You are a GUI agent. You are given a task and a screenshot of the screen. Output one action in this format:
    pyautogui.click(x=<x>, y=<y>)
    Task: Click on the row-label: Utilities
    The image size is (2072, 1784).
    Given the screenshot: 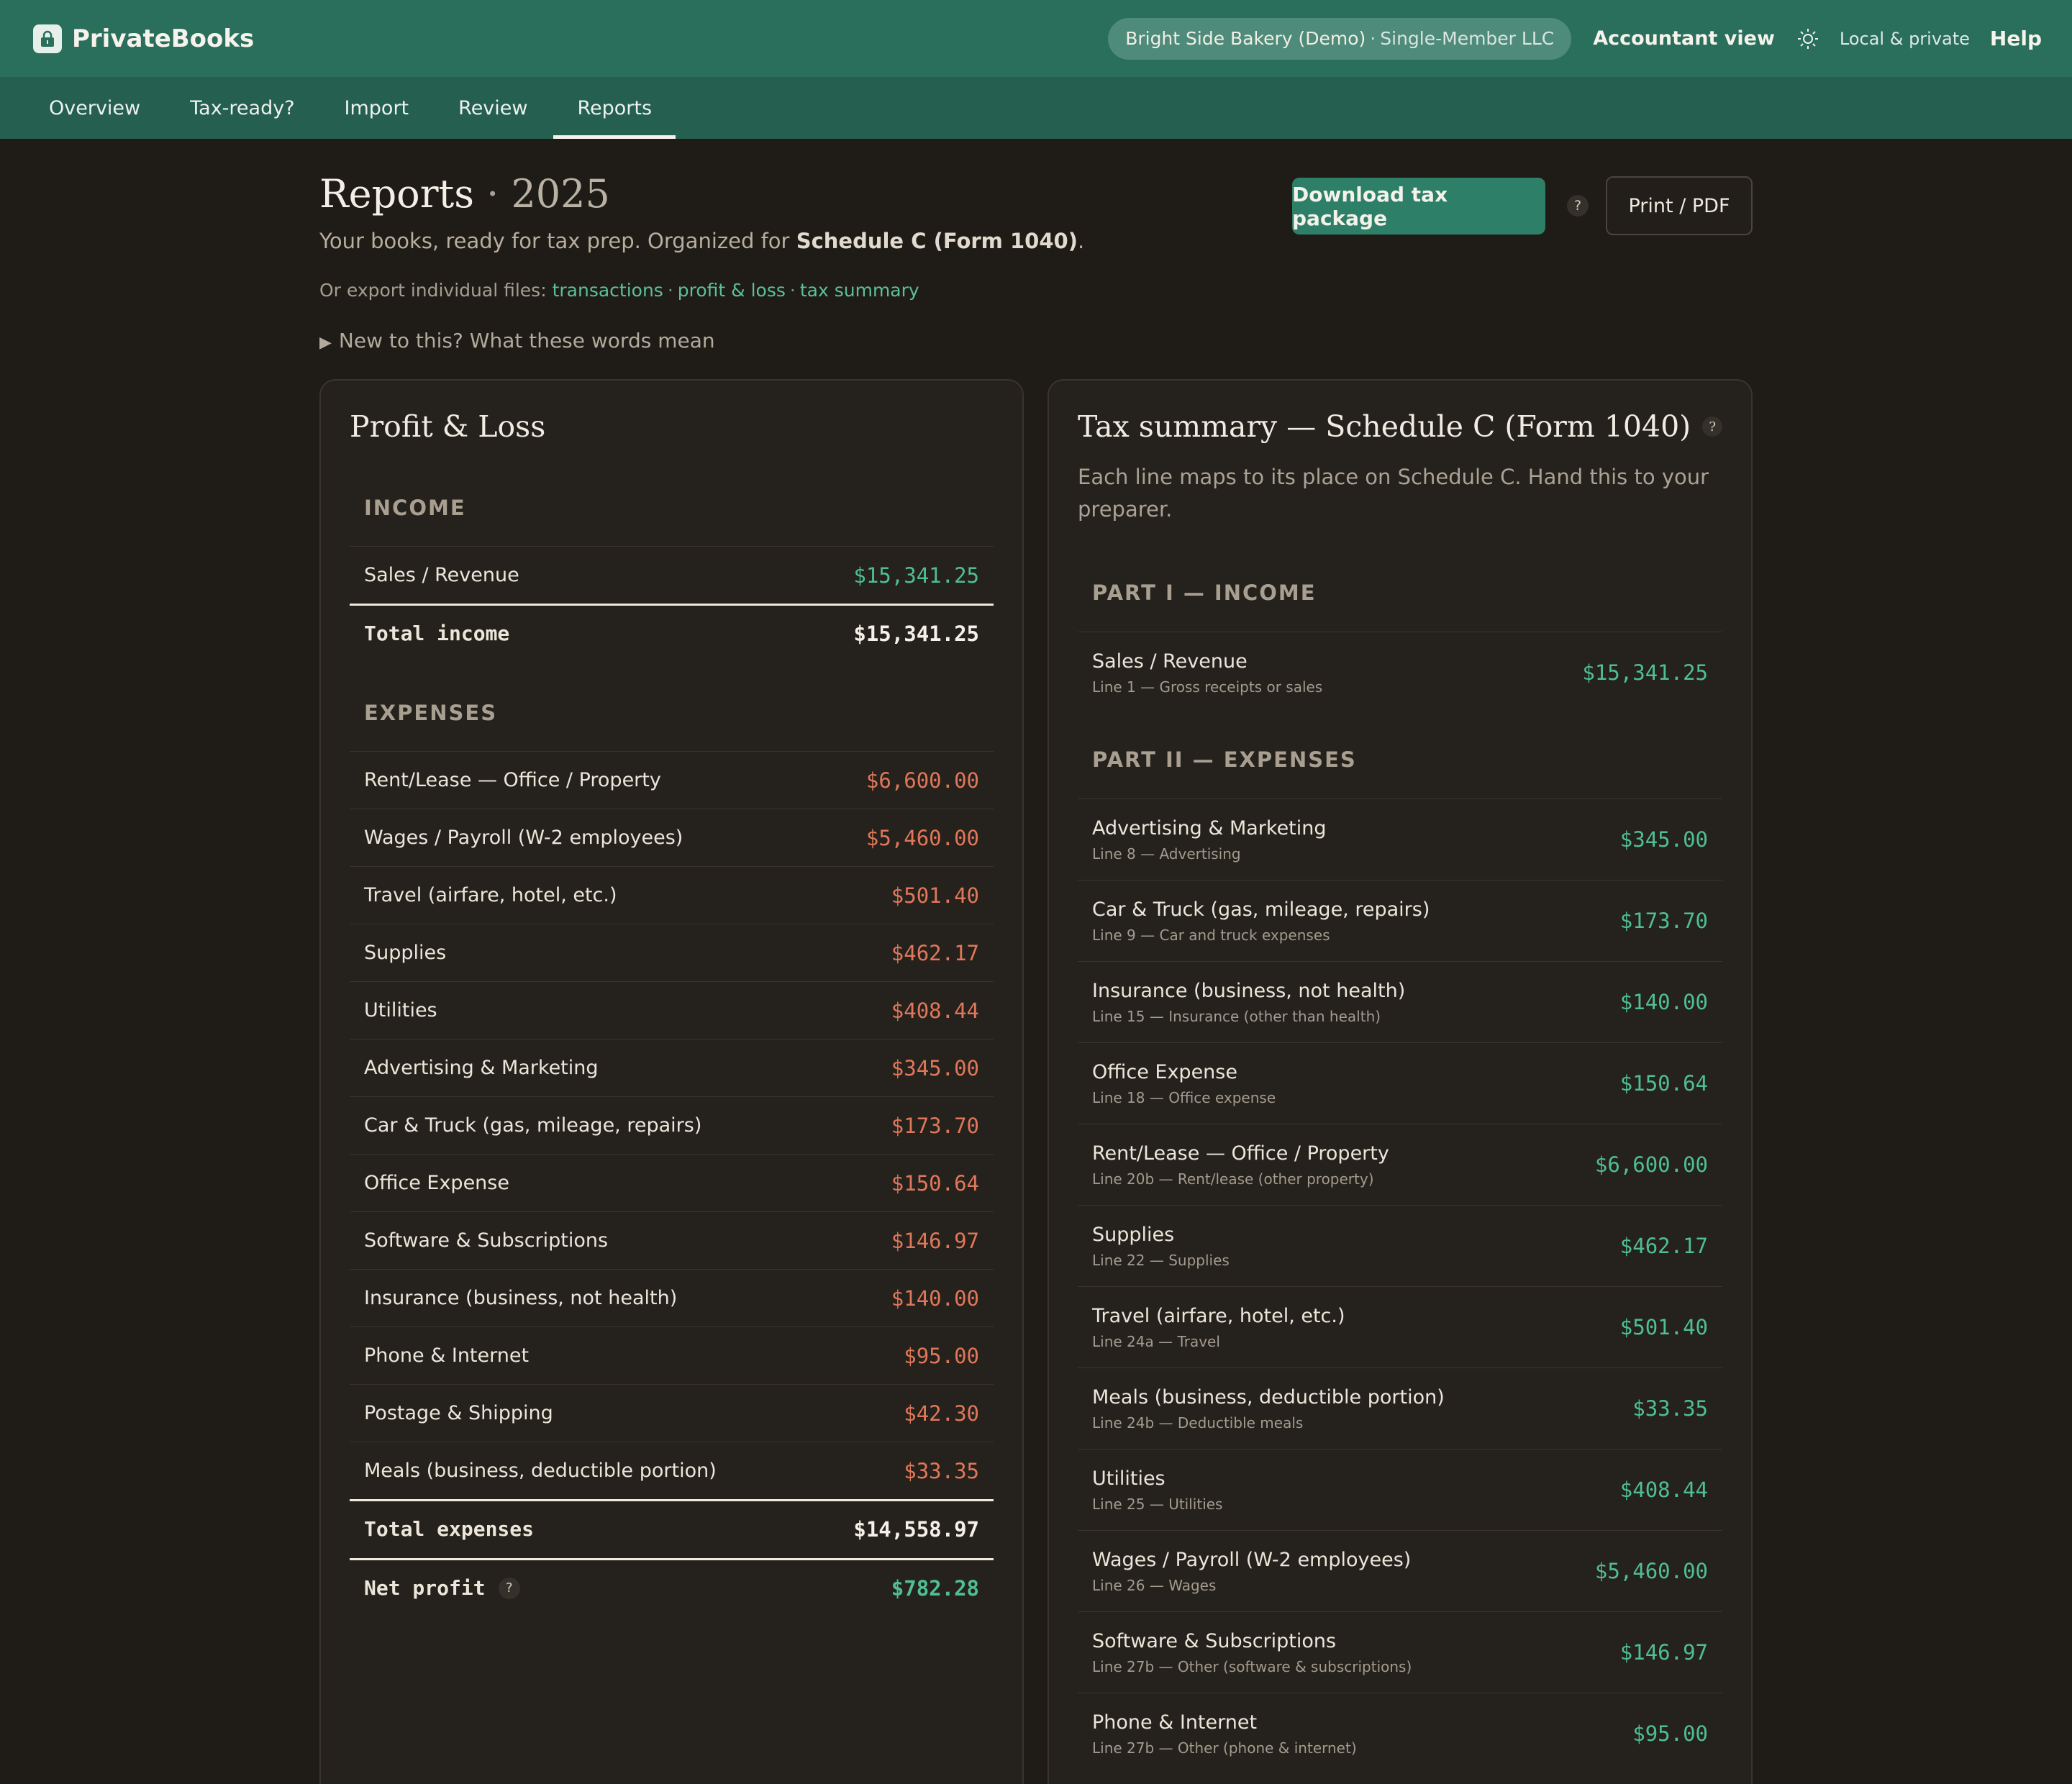 What is the action you would take?
    pyautogui.click(x=400, y=1010)
    